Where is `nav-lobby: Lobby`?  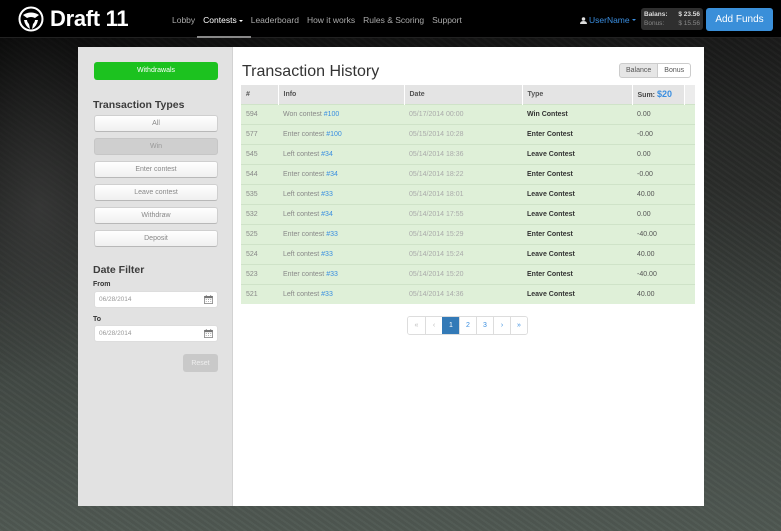 nav-lobby: Lobby is located at coordinates (183, 19).